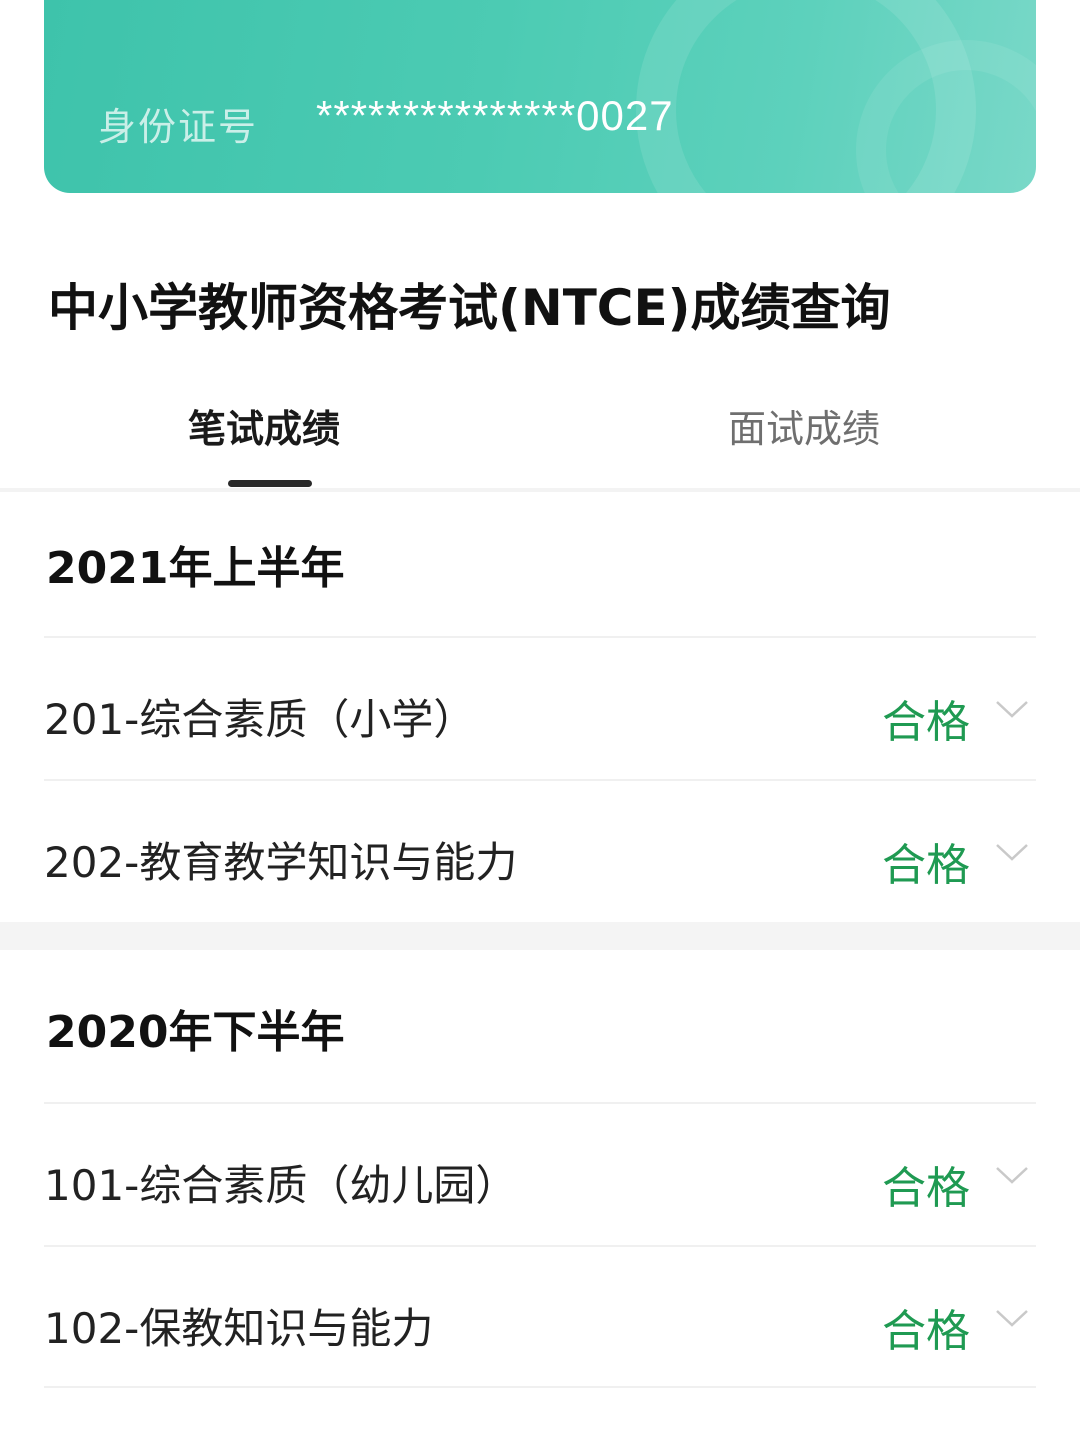 The height and width of the screenshot is (1439, 1080). What do you see at coordinates (239, 1328) in the screenshot?
I see `subject-name: 102-保教知识与能力` at bounding box center [239, 1328].